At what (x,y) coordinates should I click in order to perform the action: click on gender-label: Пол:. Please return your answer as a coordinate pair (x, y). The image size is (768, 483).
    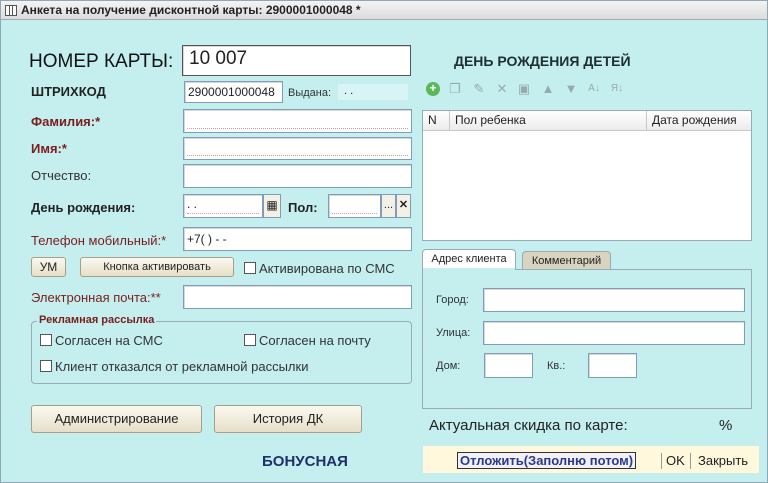
    Looking at the image, I should click on (303, 207).